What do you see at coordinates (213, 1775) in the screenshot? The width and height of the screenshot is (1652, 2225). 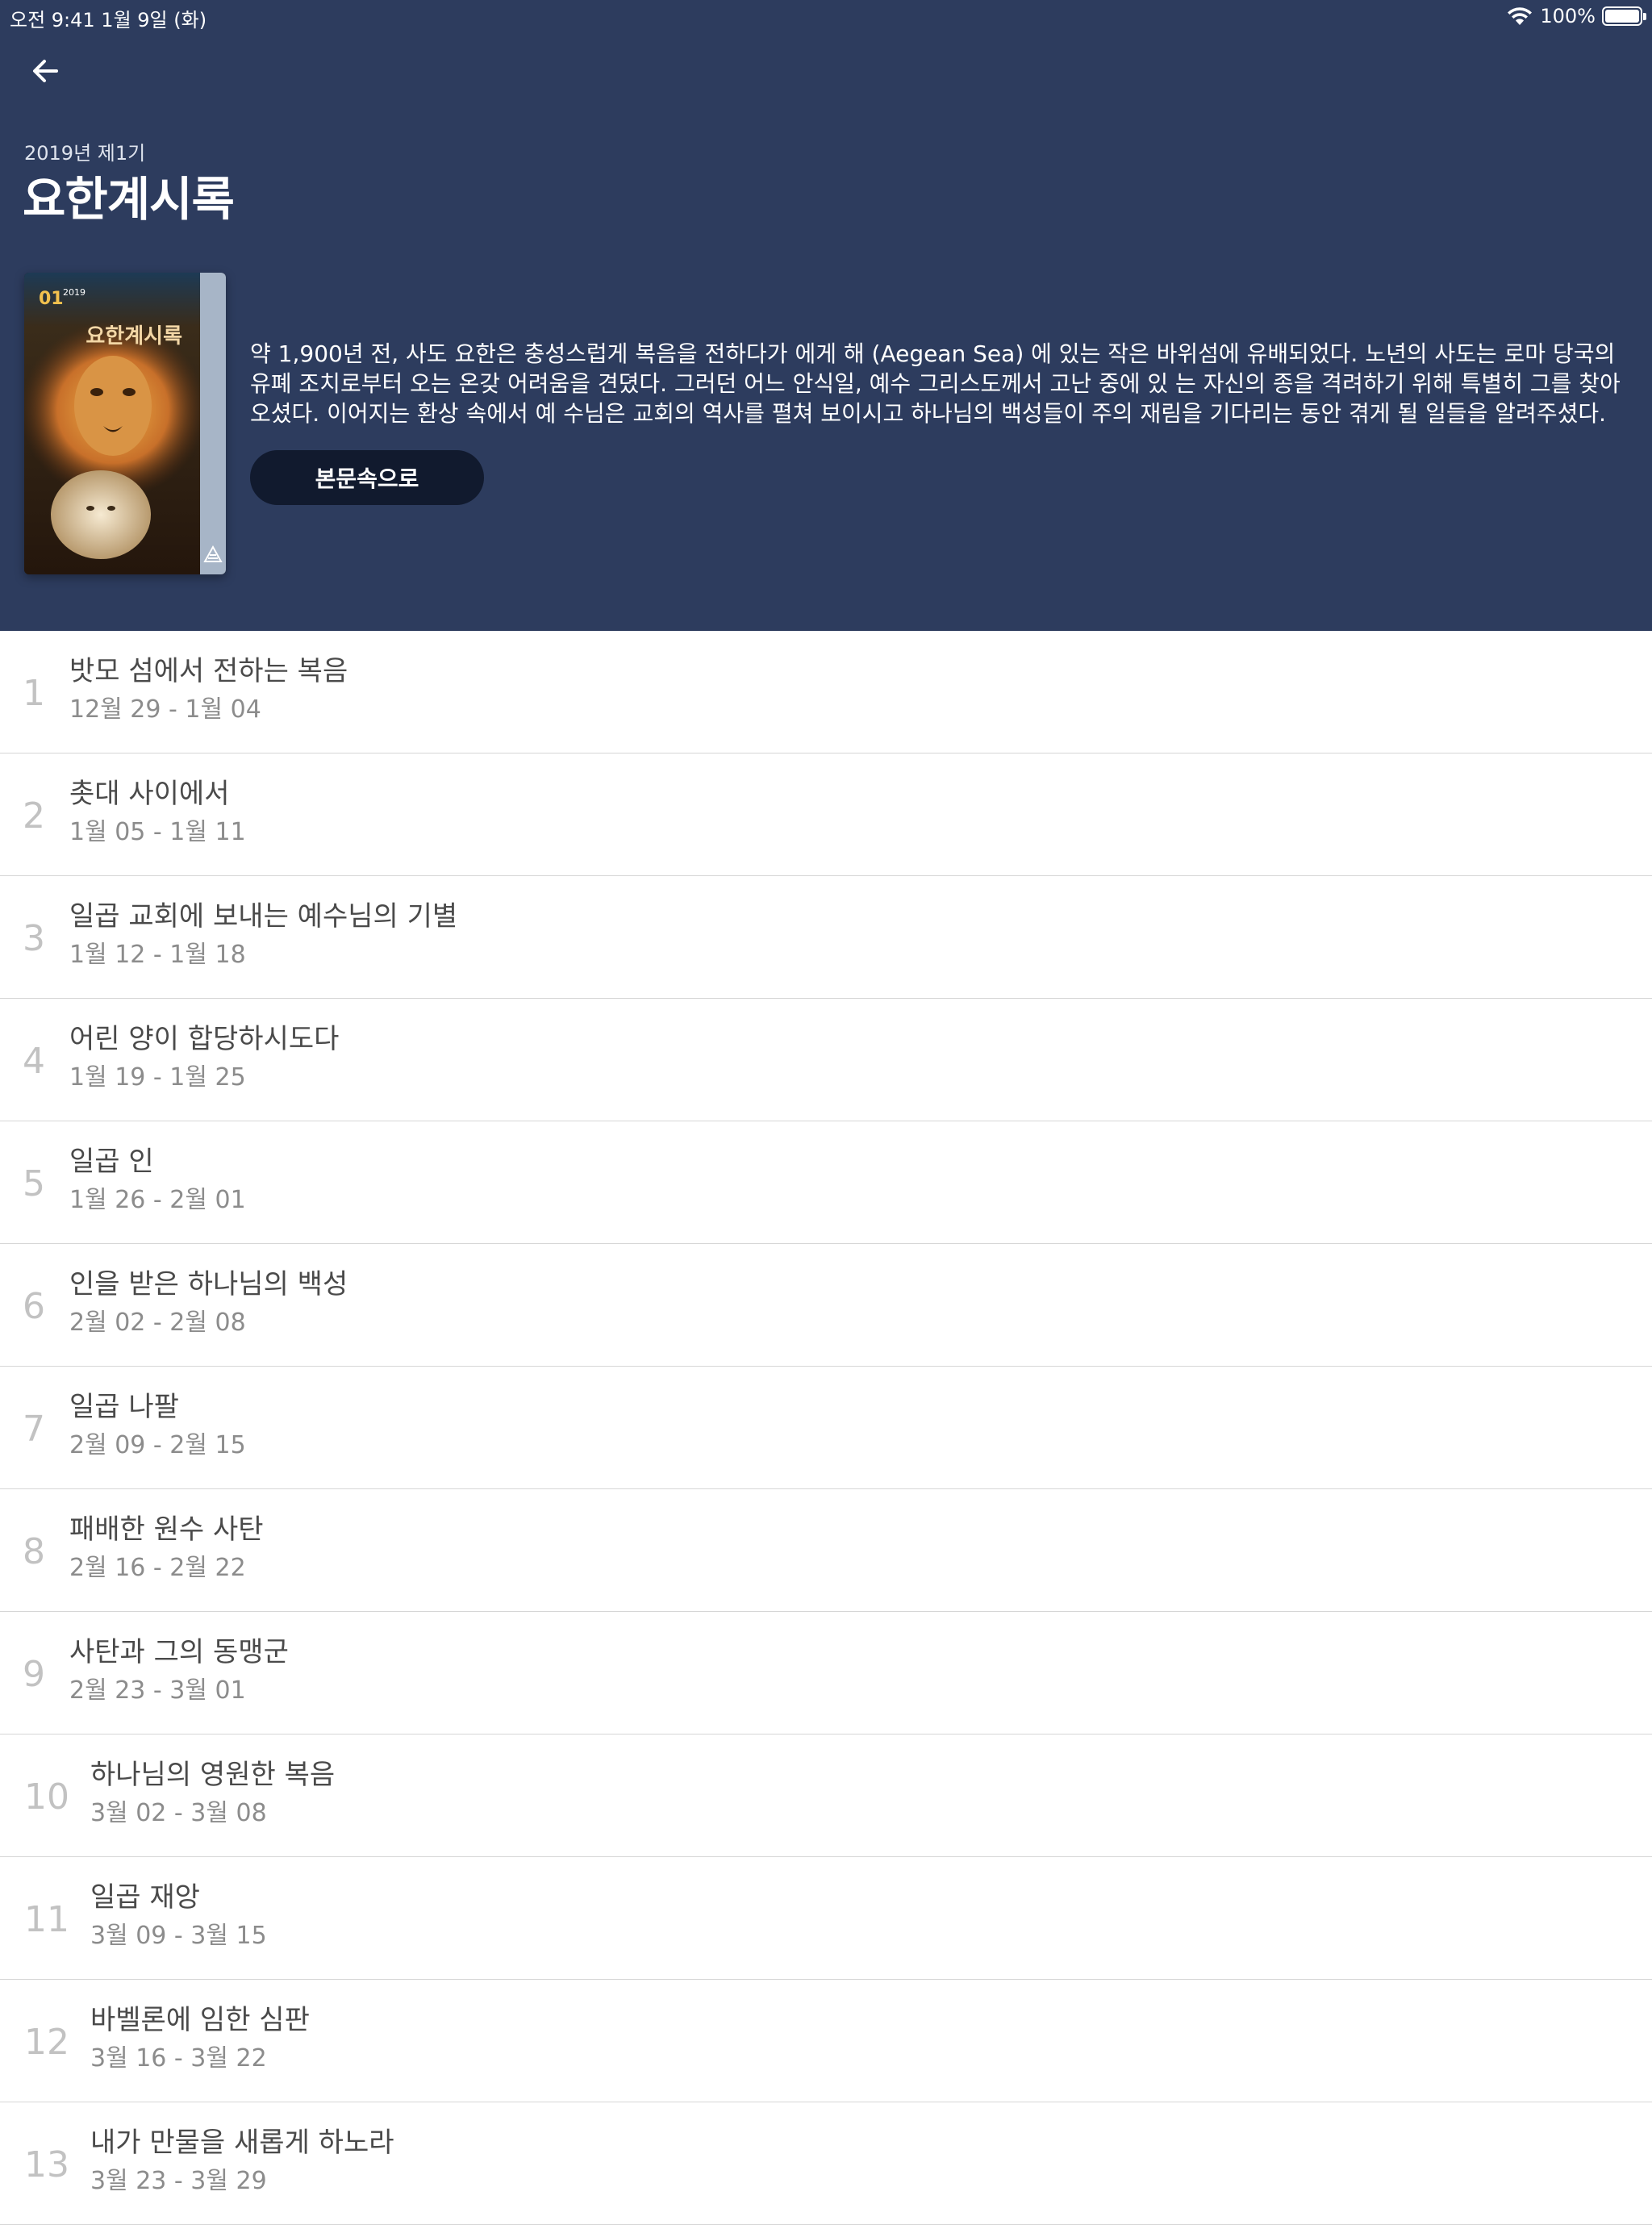 I see `lesson-title: 하나님의 영원한 복음` at bounding box center [213, 1775].